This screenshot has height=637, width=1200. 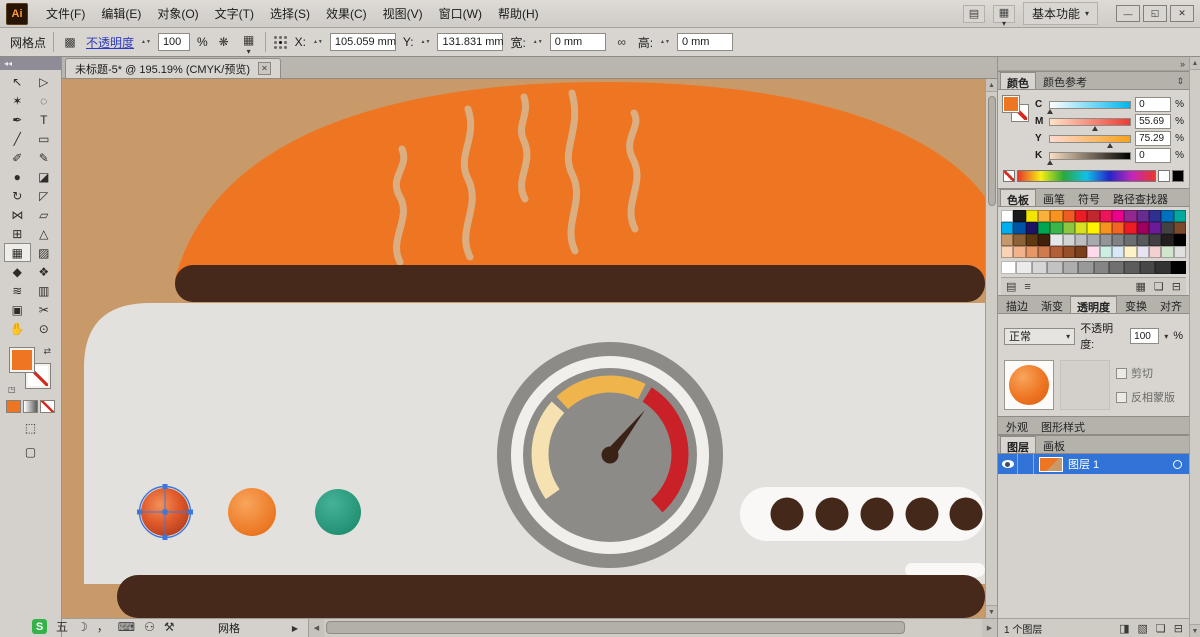 What do you see at coordinates (47, 406) in the screenshot?
I see `none-button` at bounding box center [47, 406].